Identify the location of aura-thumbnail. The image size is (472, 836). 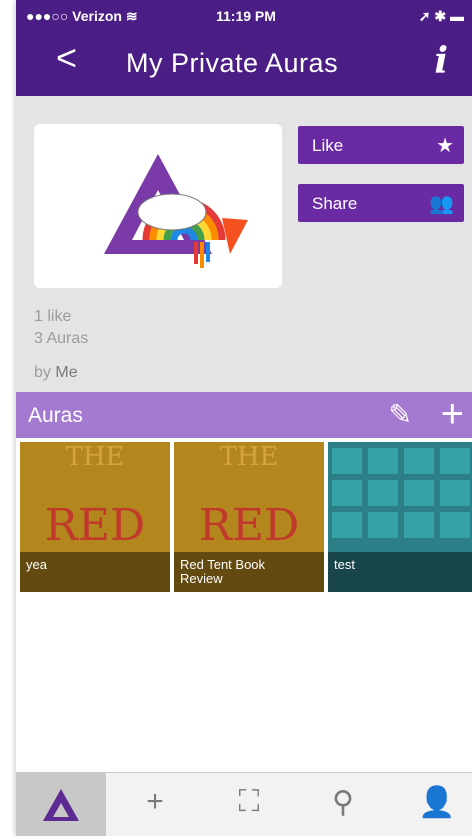
(158, 206).